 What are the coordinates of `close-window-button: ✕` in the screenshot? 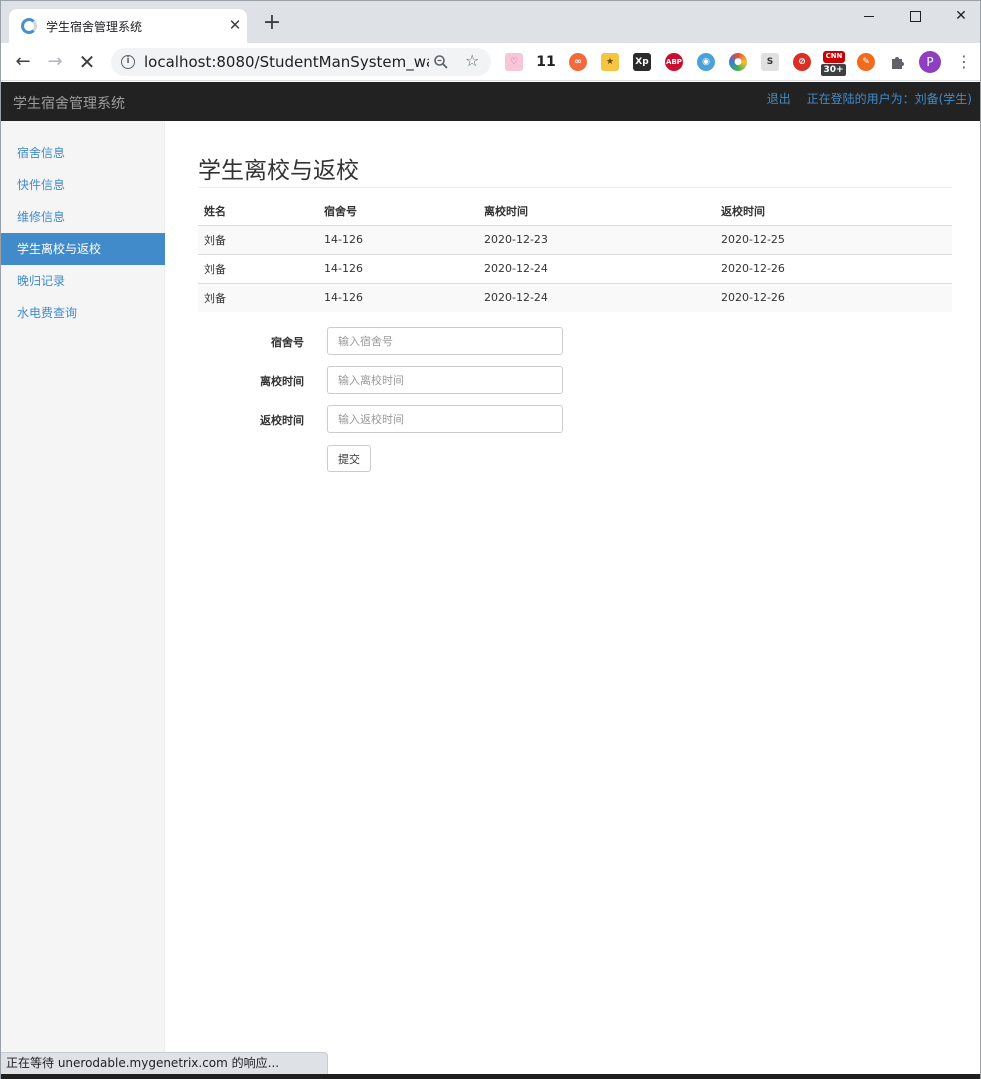 It's located at (961, 16).